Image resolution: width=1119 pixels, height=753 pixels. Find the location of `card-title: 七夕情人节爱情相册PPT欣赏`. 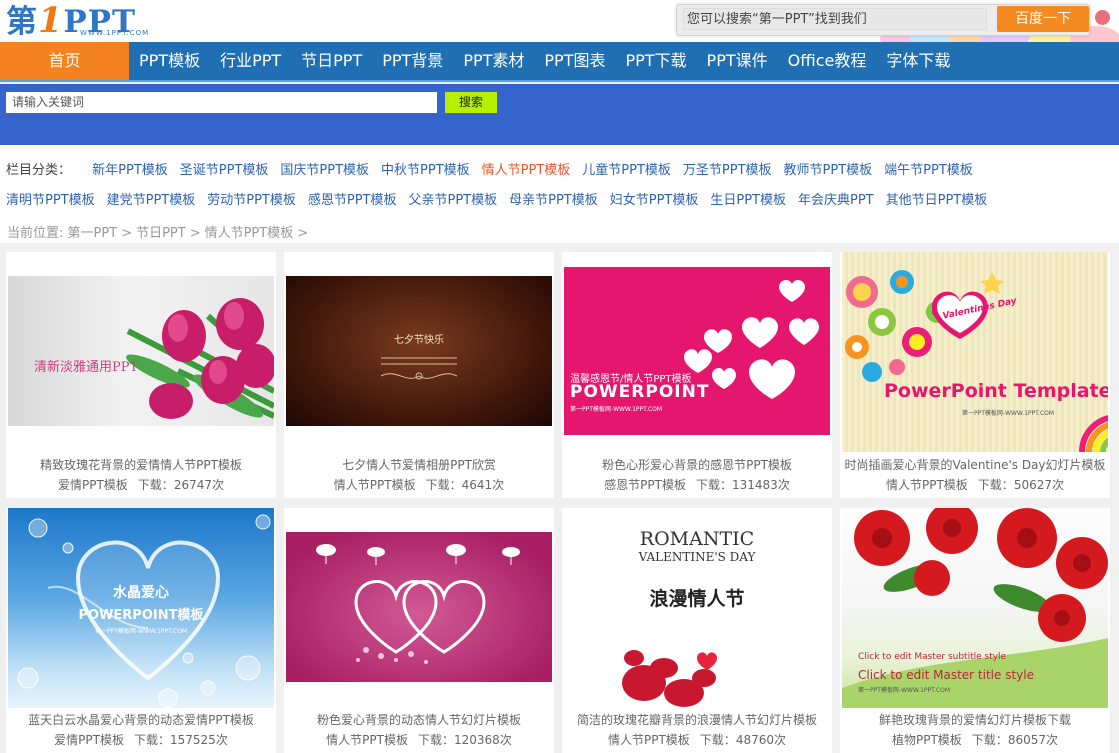

card-title: 七夕情人节爱情相册PPT欣赏 is located at coordinates (419, 464).